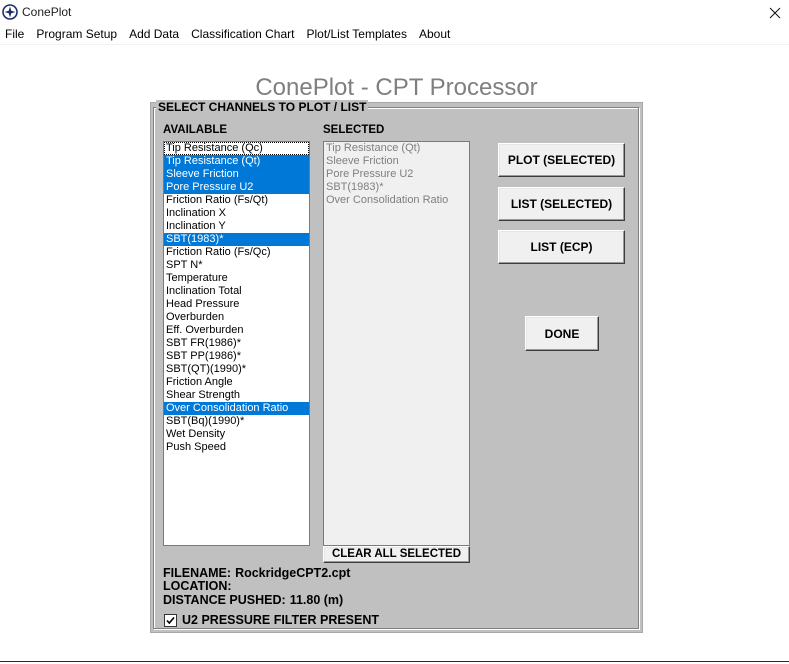 The image size is (789, 664). I want to click on available-item-sbt-fr-1986: SBT FR(1986)*, so click(236, 343).